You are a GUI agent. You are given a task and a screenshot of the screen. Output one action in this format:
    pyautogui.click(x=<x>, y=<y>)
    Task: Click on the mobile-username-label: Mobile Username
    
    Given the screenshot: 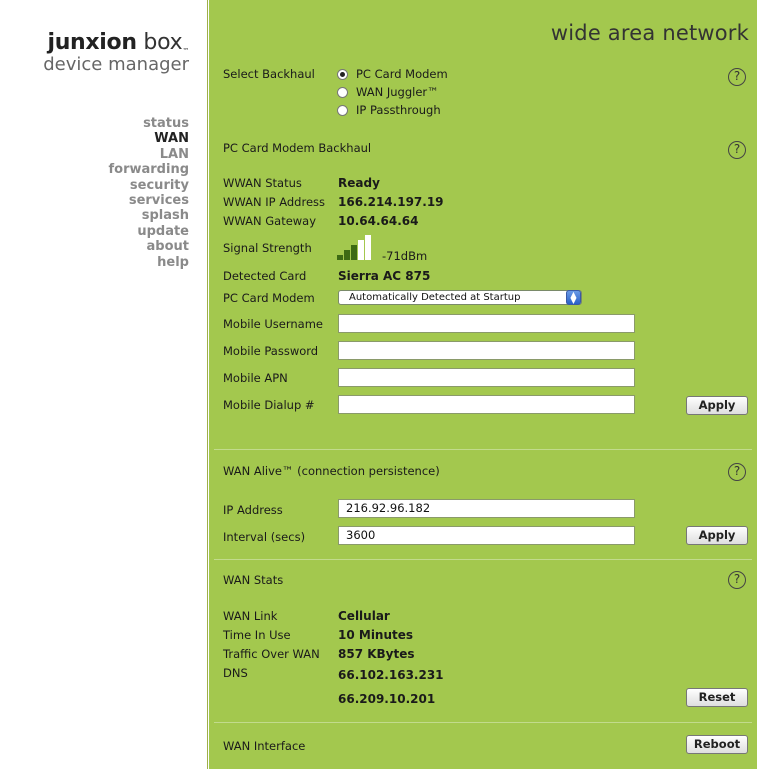 What is the action you would take?
    pyautogui.click(x=273, y=324)
    